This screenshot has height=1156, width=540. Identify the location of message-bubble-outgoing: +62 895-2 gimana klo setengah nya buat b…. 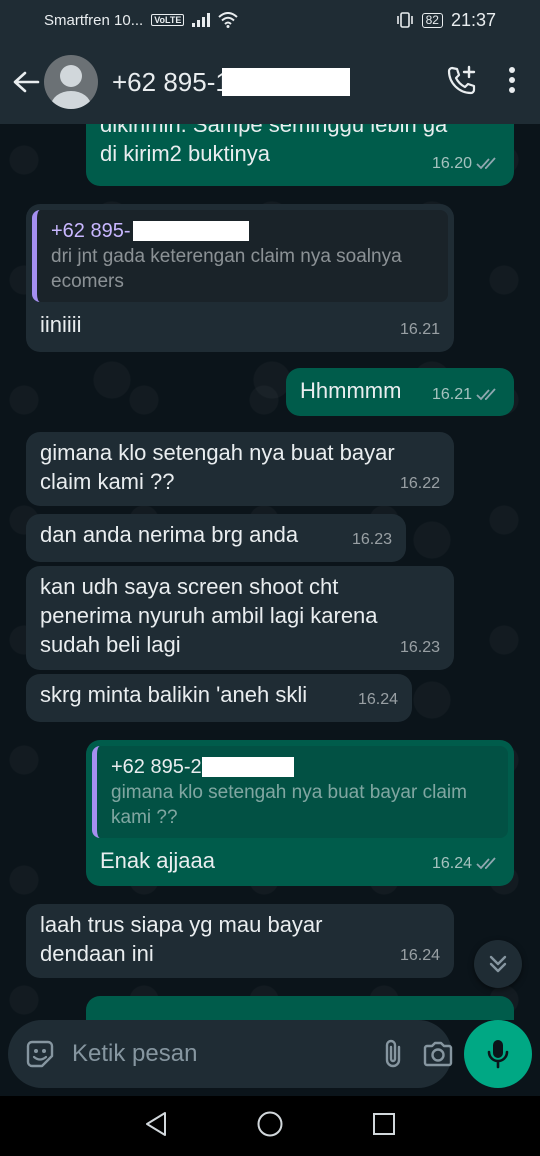
(300, 813).